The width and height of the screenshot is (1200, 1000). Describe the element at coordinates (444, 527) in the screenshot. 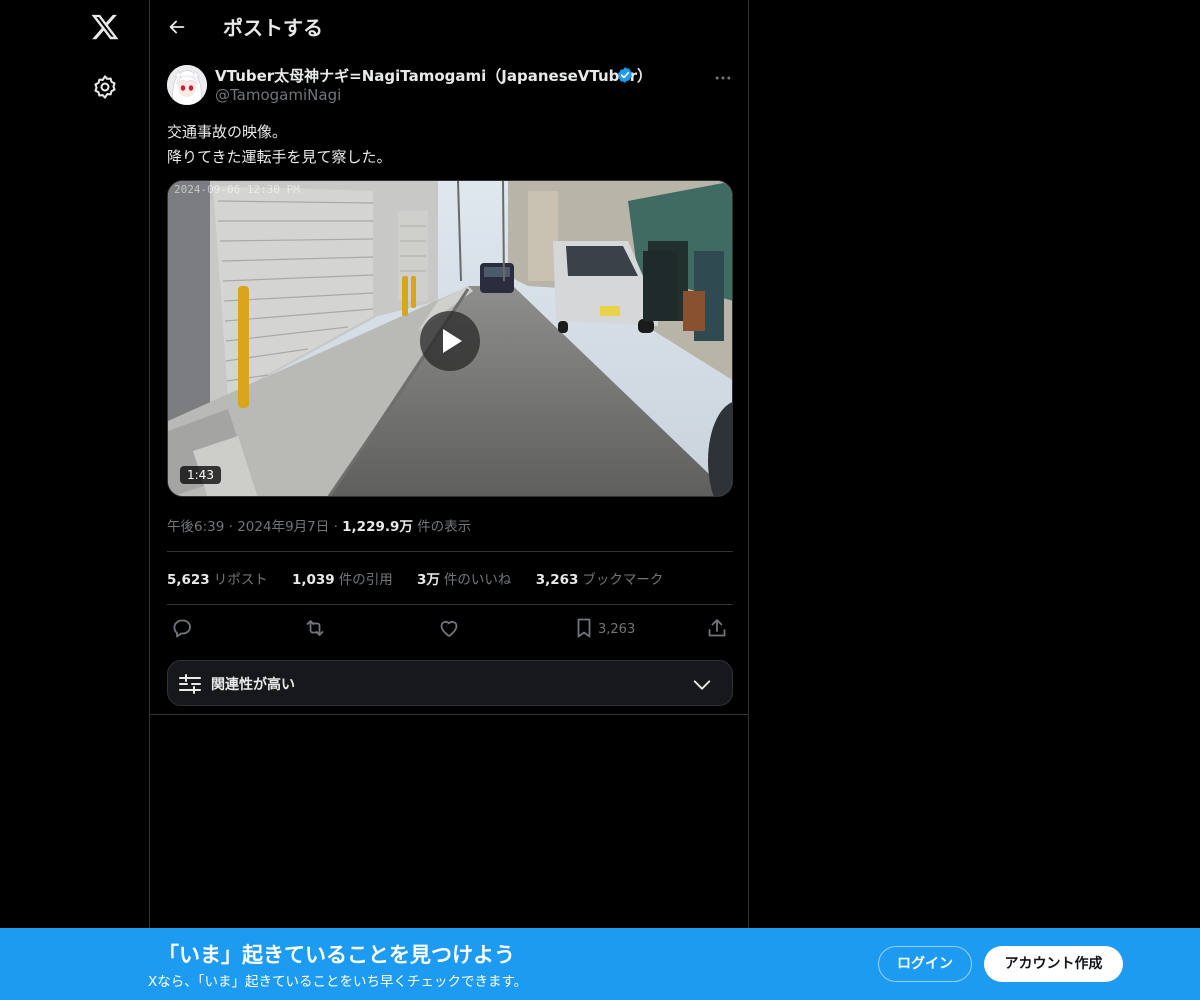

I see `view-count-label: 件の表示` at that location.